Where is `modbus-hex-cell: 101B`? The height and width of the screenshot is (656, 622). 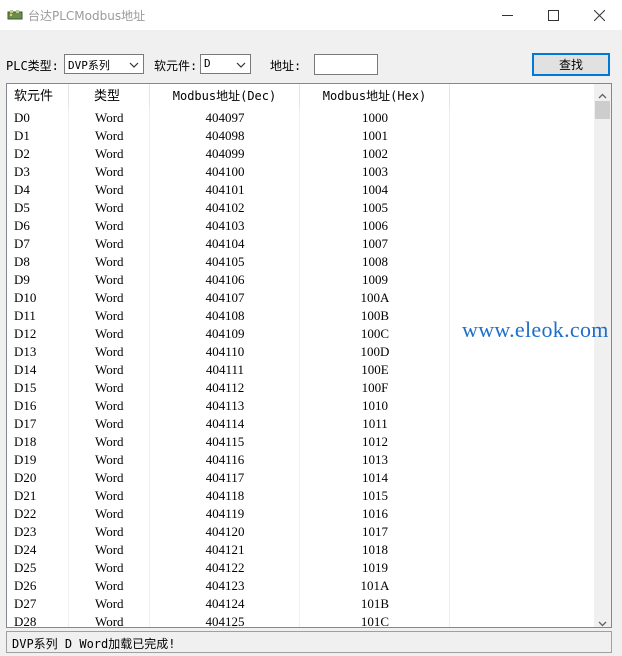
modbus-hex-cell: 101B is located at coordinates (375, 603).